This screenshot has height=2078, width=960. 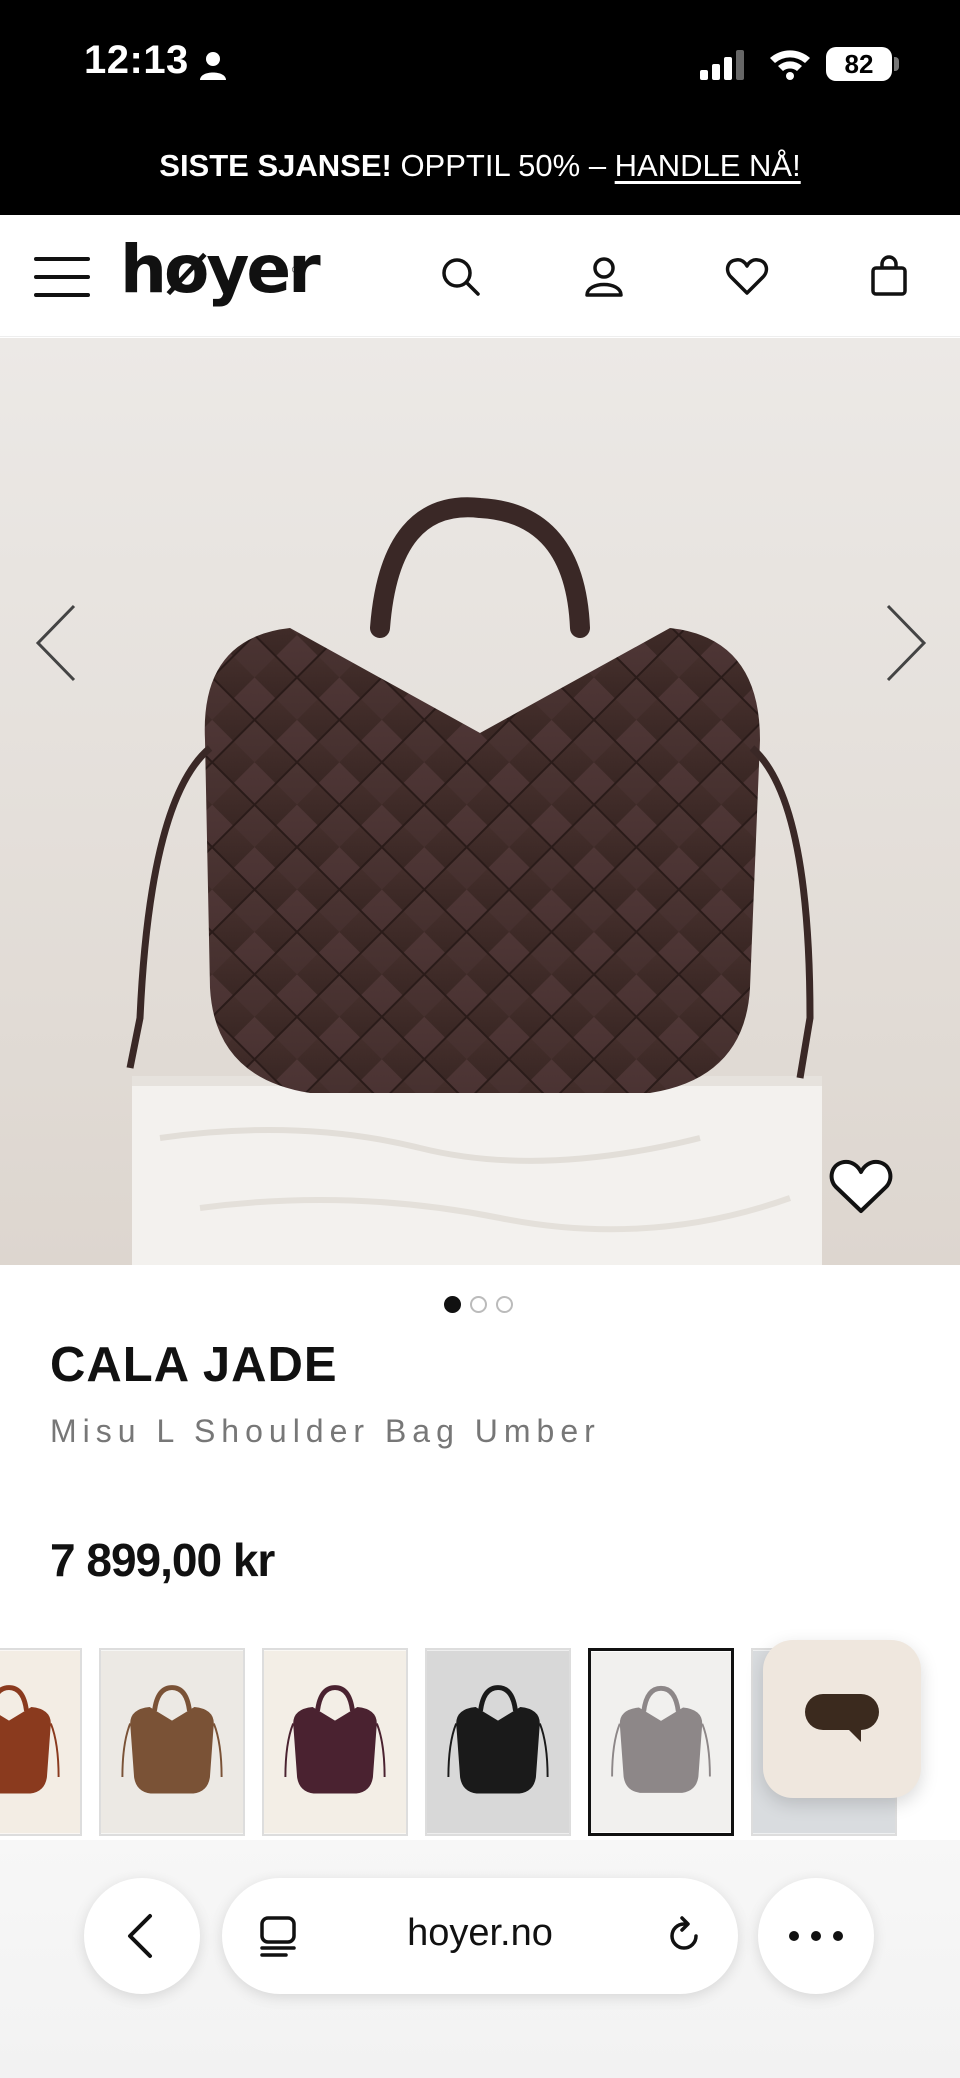 I want to click on site-logo: høyer, so click(x=220, y=270).